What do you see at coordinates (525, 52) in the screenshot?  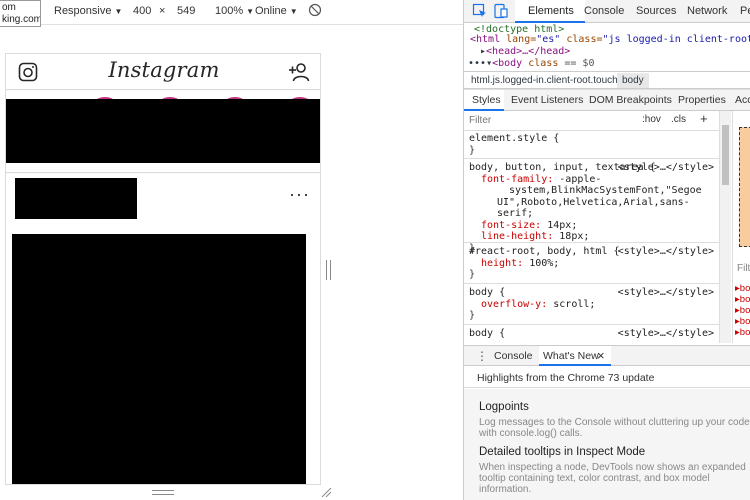 I see `dom-node-head: ▸<head>…</head>` at bounding box center [525, 52].